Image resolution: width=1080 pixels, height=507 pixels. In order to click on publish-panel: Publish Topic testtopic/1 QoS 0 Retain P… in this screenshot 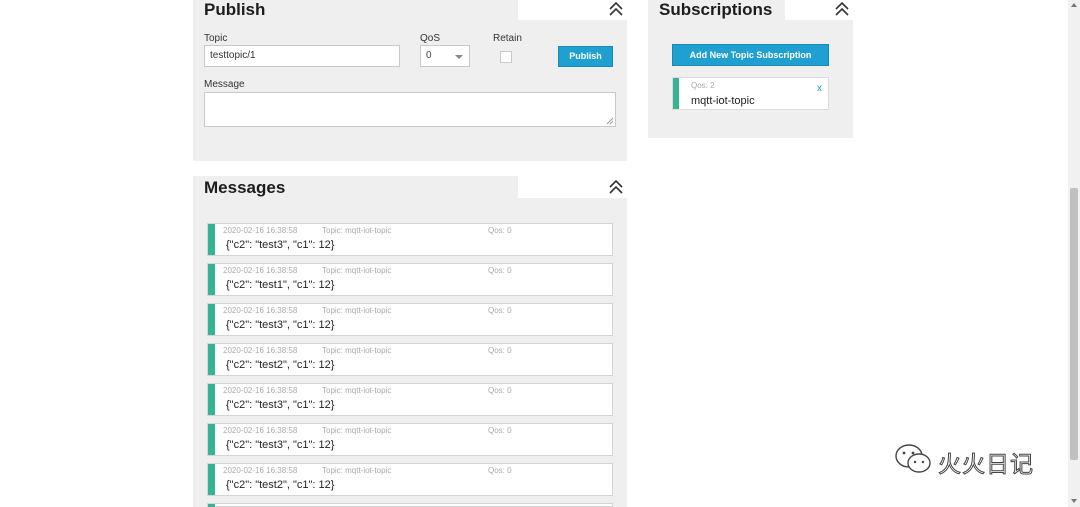, I will do `click(410, 80)`.